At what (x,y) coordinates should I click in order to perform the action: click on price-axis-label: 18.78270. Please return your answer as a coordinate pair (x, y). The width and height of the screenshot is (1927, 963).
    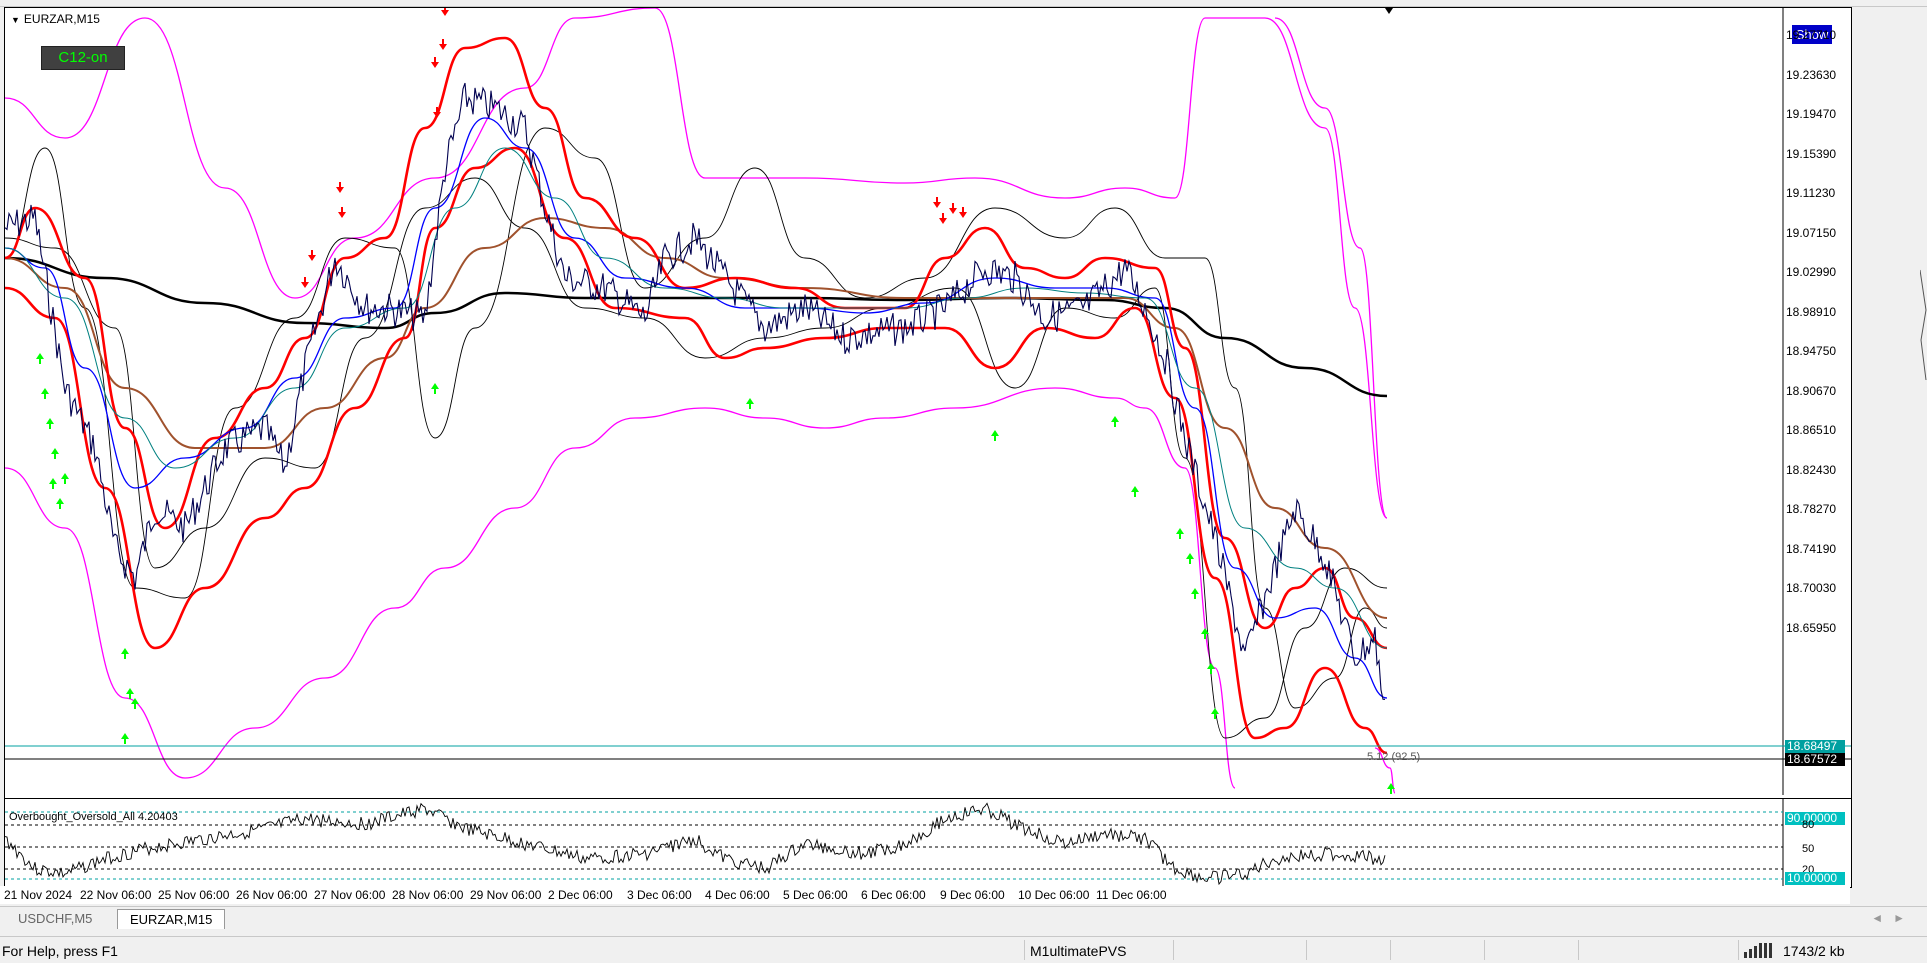
    Looking at the image, I should click on (1811, 509).